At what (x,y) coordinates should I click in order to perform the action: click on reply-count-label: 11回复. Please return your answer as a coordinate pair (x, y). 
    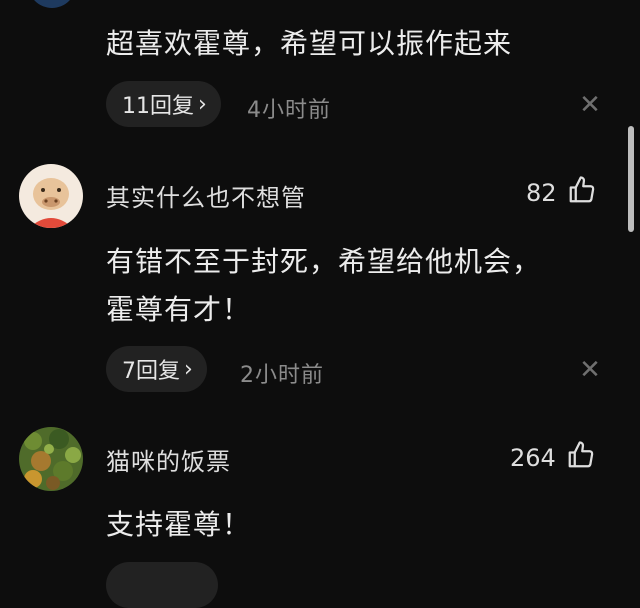
    Looking at the image, I should click on (158, 106).